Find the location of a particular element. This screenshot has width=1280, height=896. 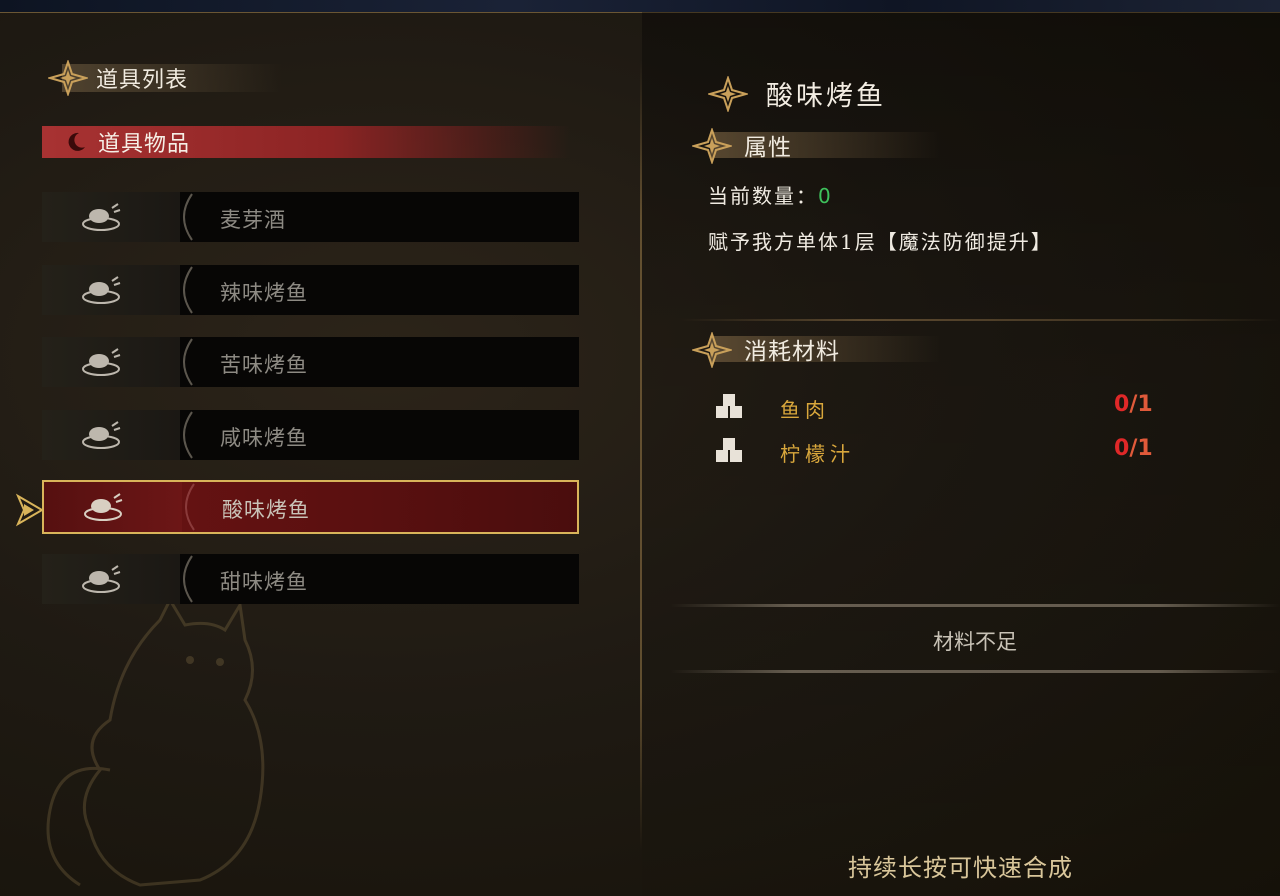

craft-button: 材料不足 is located at coordinates (975, 639).